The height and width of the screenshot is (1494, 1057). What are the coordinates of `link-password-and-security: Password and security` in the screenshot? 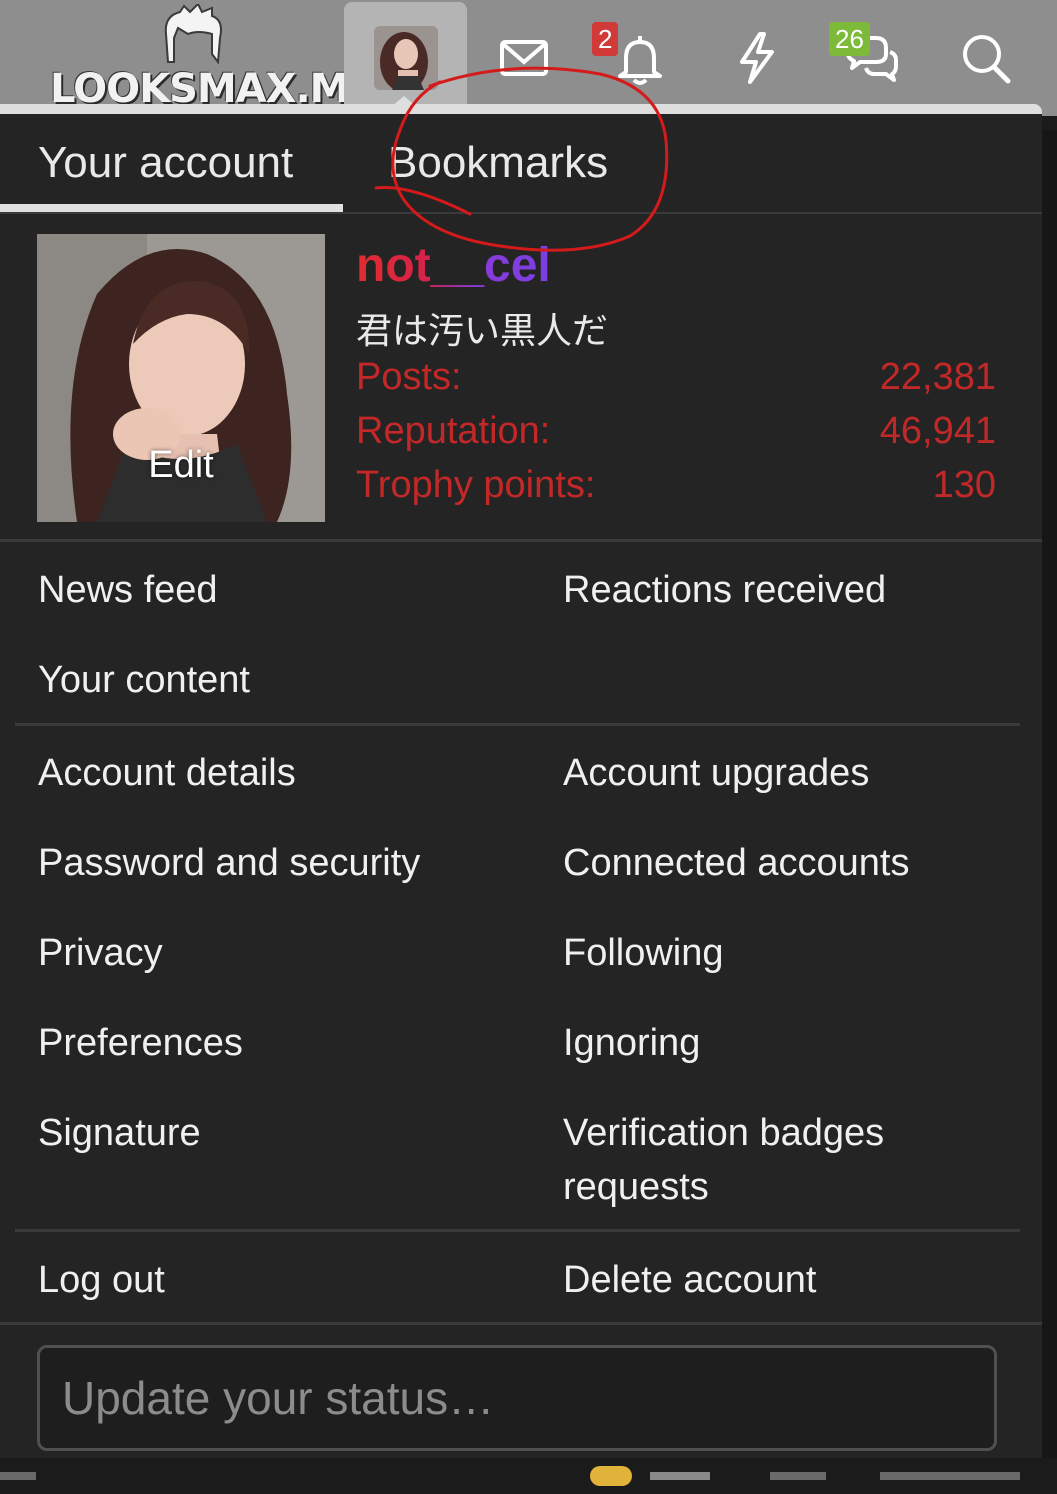 It's located at (229, 863).